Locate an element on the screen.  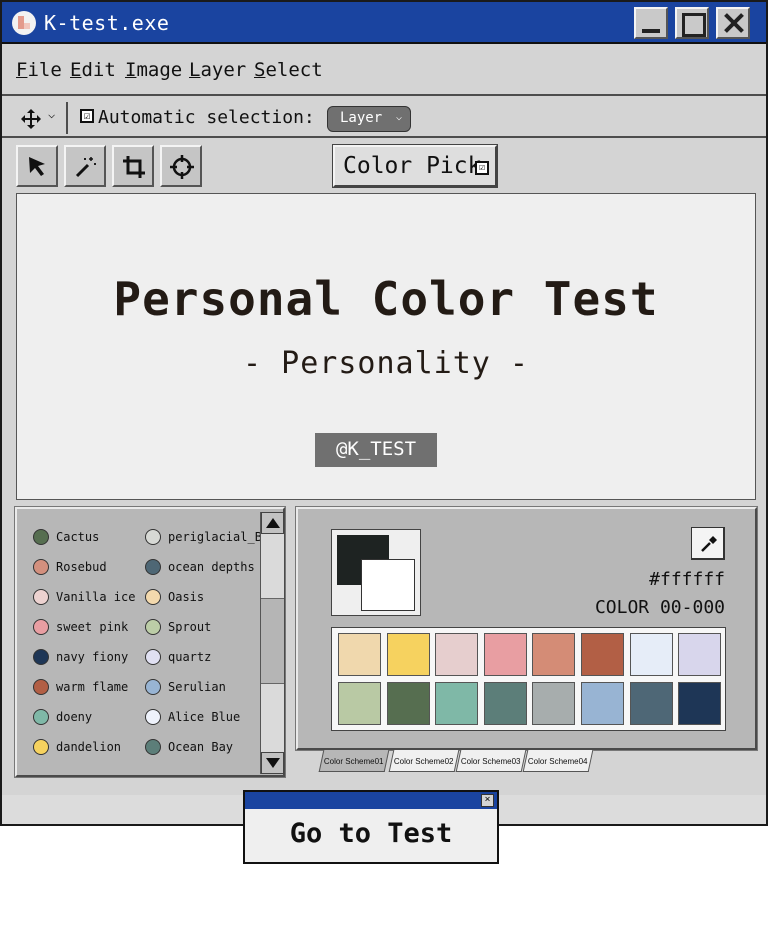
color-name: Alice Blue is located at coordinates (204, 717).